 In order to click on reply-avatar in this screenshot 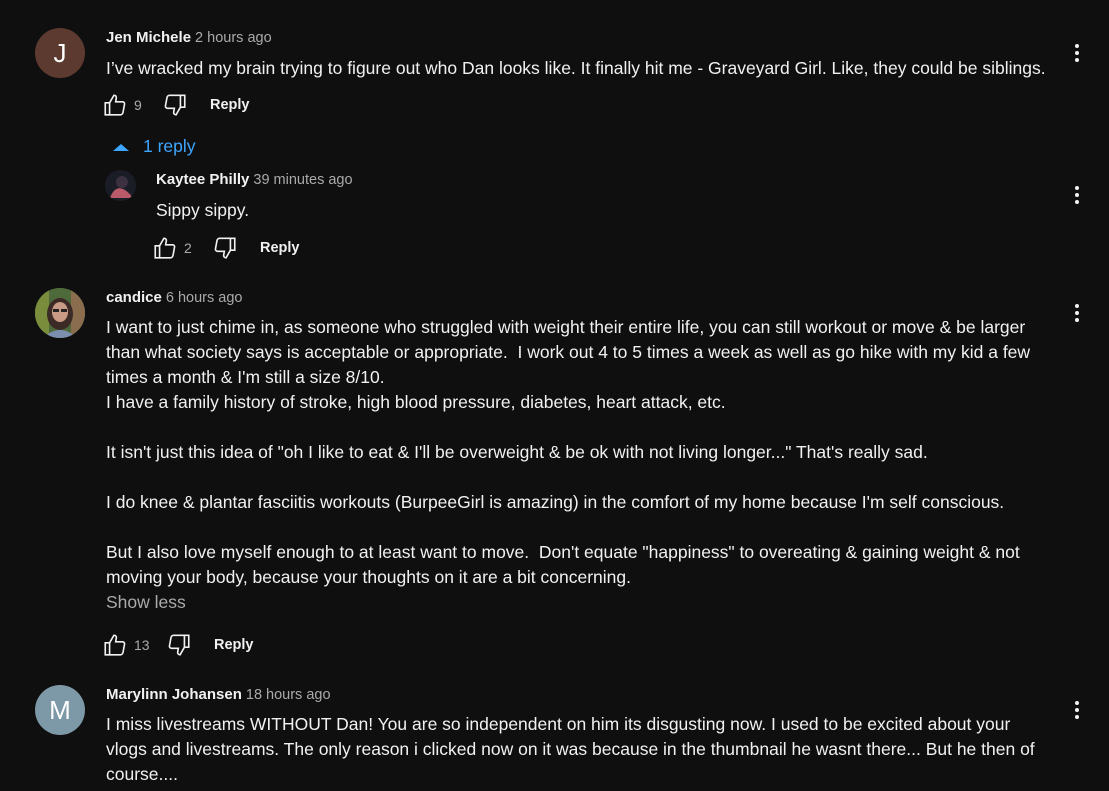, I will do `click(120, 185)`.